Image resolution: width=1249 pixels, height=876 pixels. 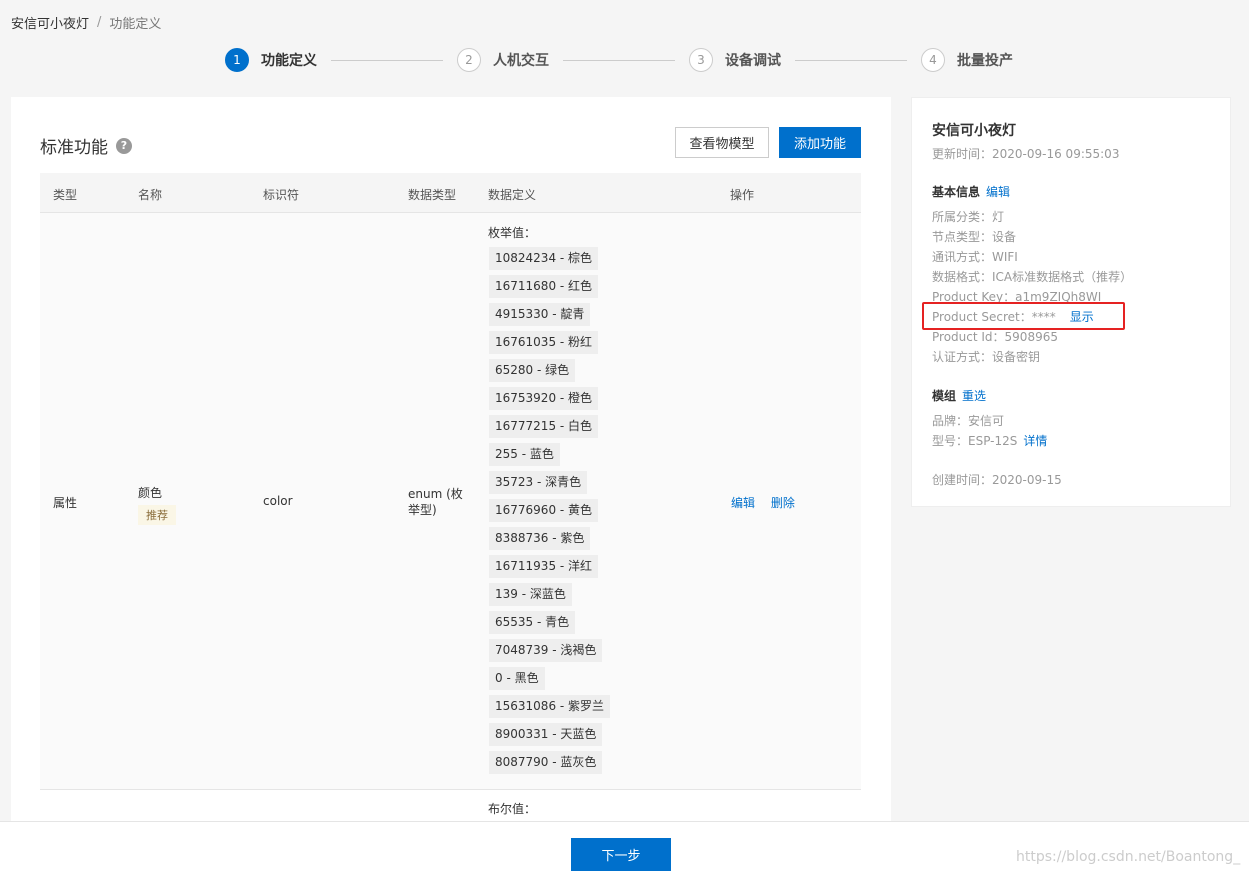 What do you see at coordinates (975, 441) in the screenshot?
I see `model-text: 型号：ESP-12S` at bounding box center [975, 441].